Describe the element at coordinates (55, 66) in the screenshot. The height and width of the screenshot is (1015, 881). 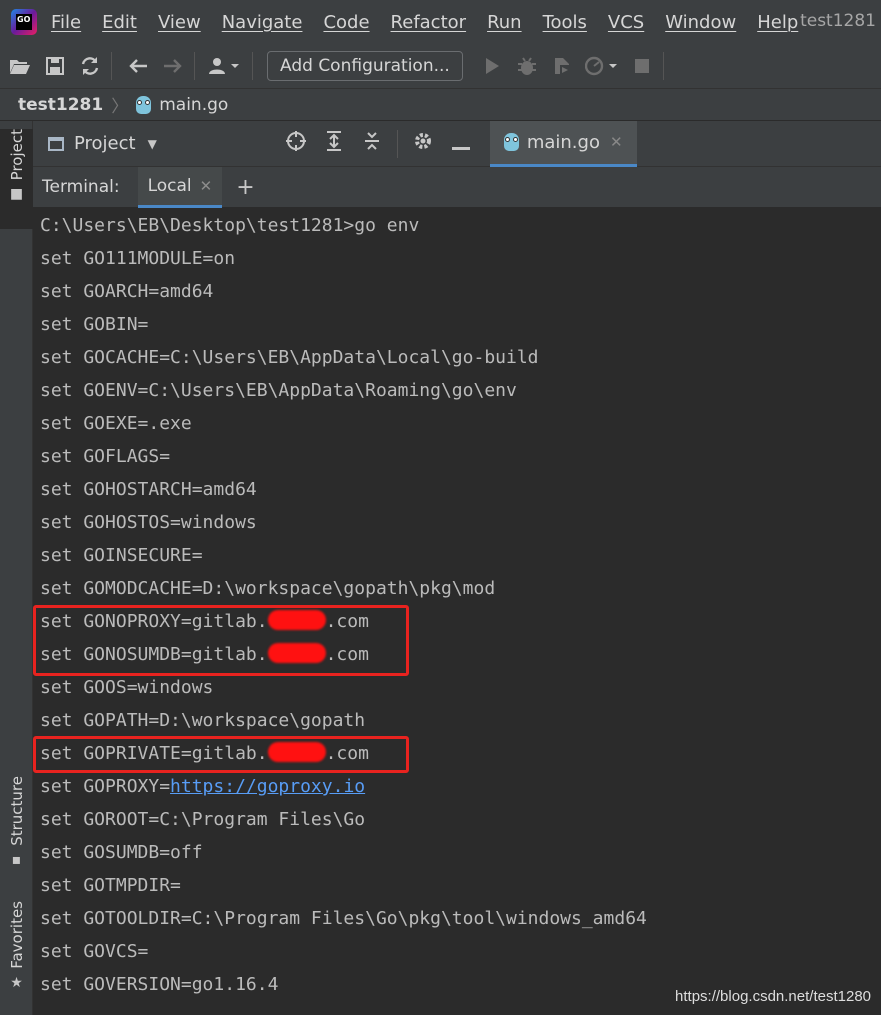
I see `save-icon` at that location.